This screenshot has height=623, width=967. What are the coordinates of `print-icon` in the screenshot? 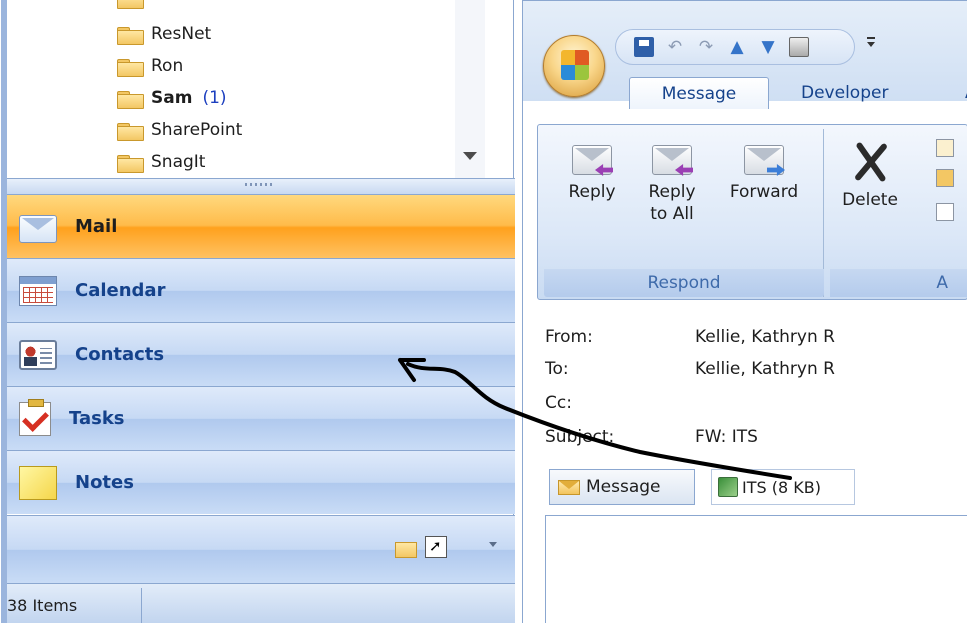 It's located at (799, 47).